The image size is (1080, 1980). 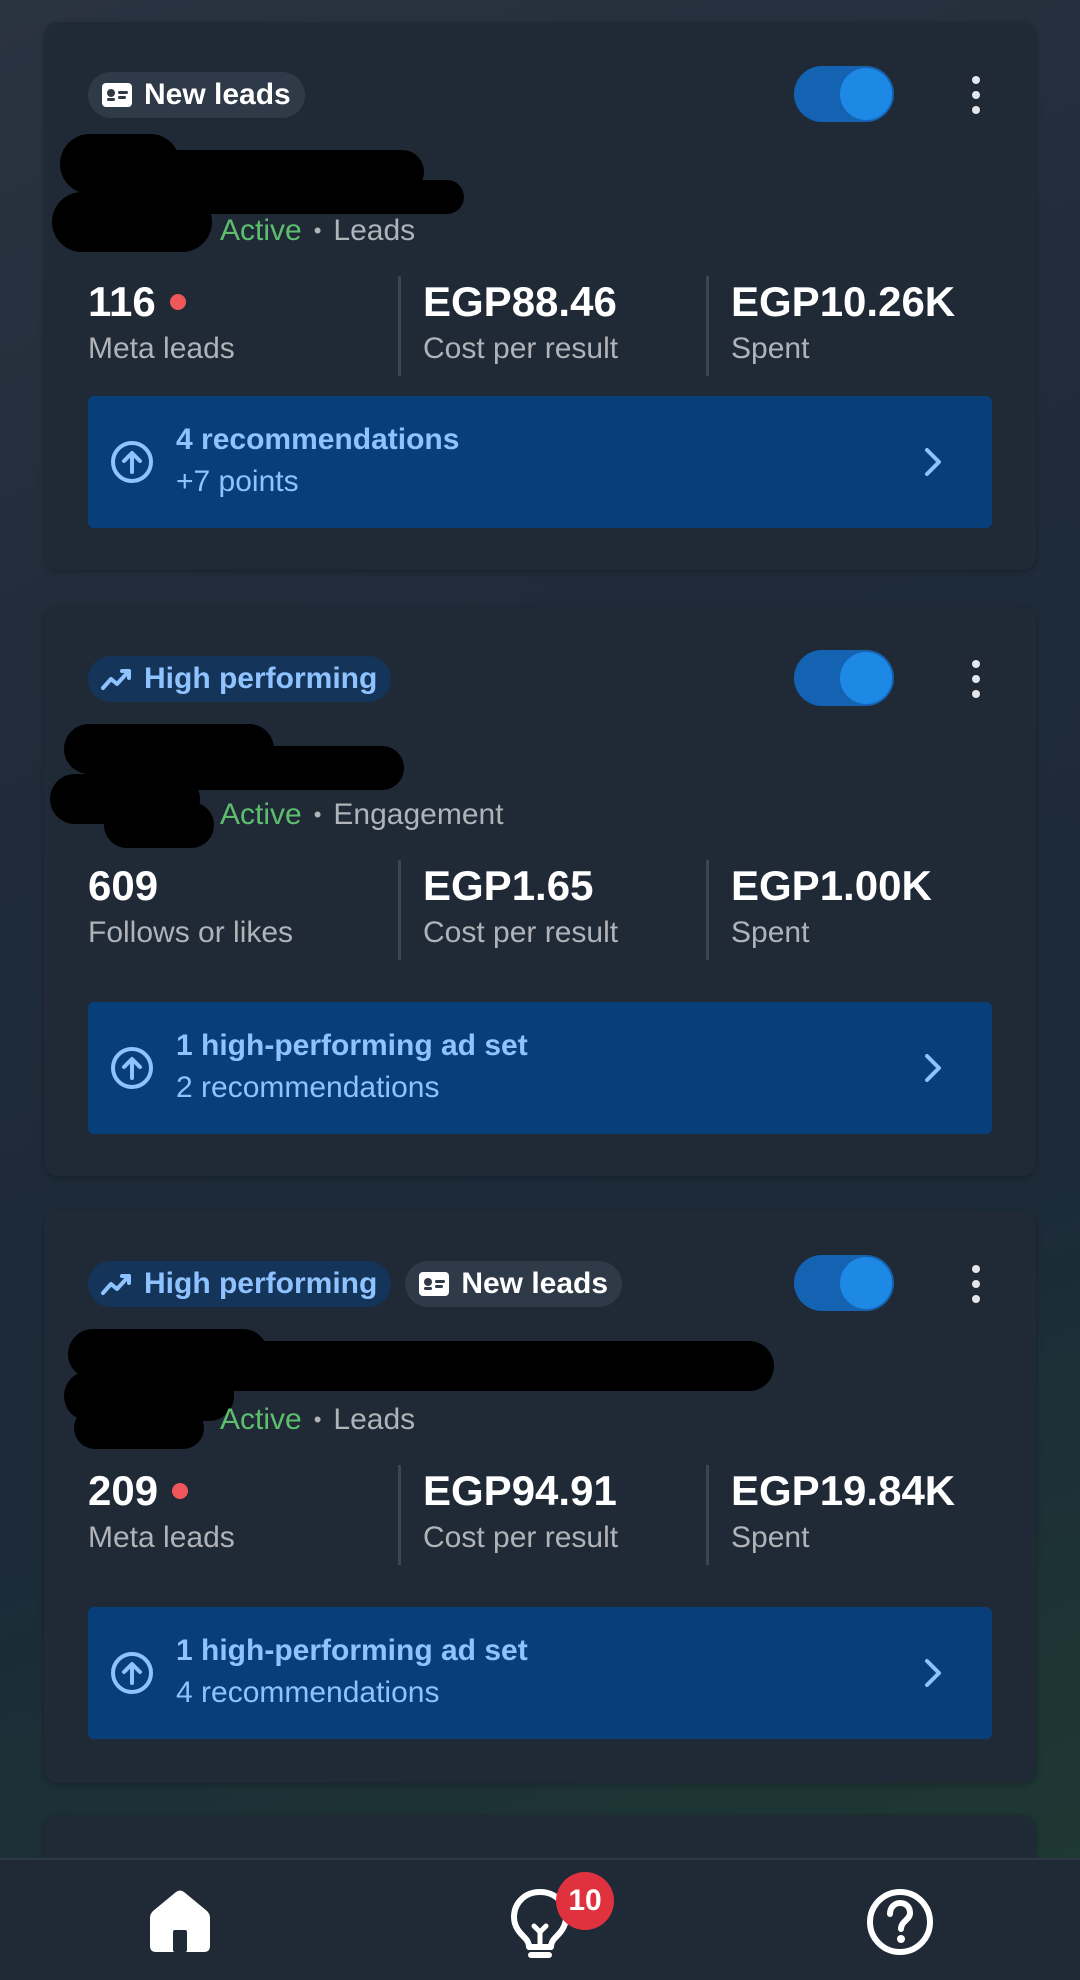 I want to click on metric-cost-per-result: EGP1.65 Cost per result, so click(x=552, y=910).